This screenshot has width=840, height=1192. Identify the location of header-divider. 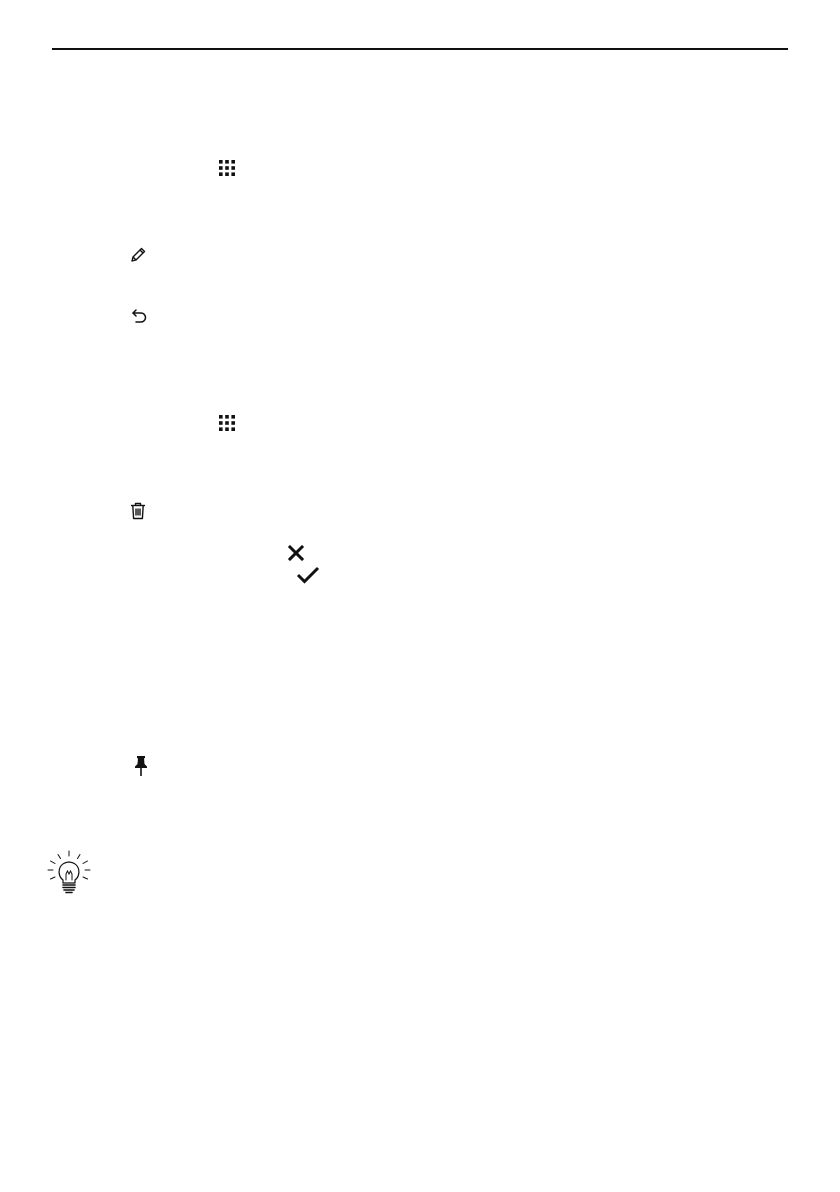
(420, 49).